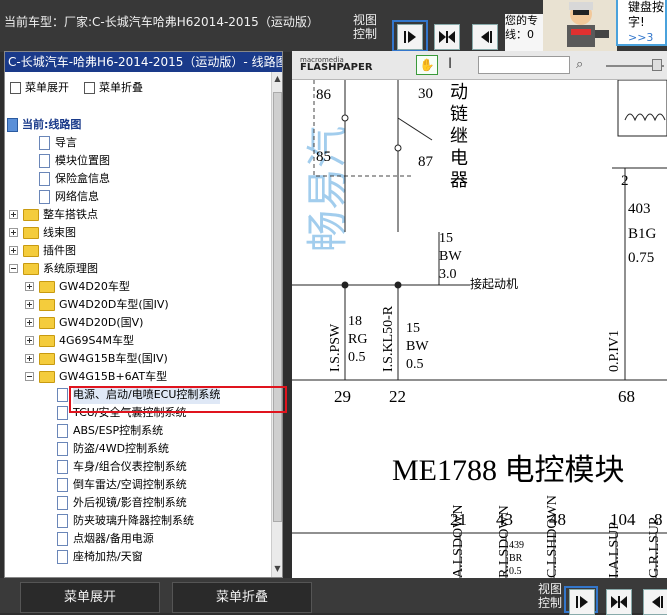 The image size is (667, 615). What do you see at coordinates (59, 250) in the screenshot?
I see `tree-item-label: 插件图` at bounding box center [59, 250].